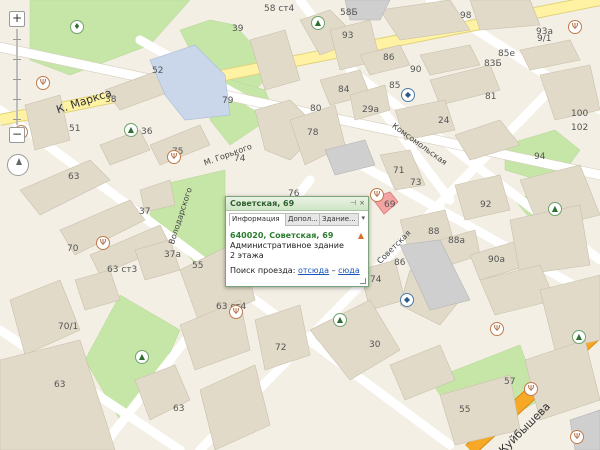 This screenshot has height=450, width=600. What do you see at coordinates (259, 219) in the screenshot?
I see `tab-information: Информация` at bounding box center [259, 219].